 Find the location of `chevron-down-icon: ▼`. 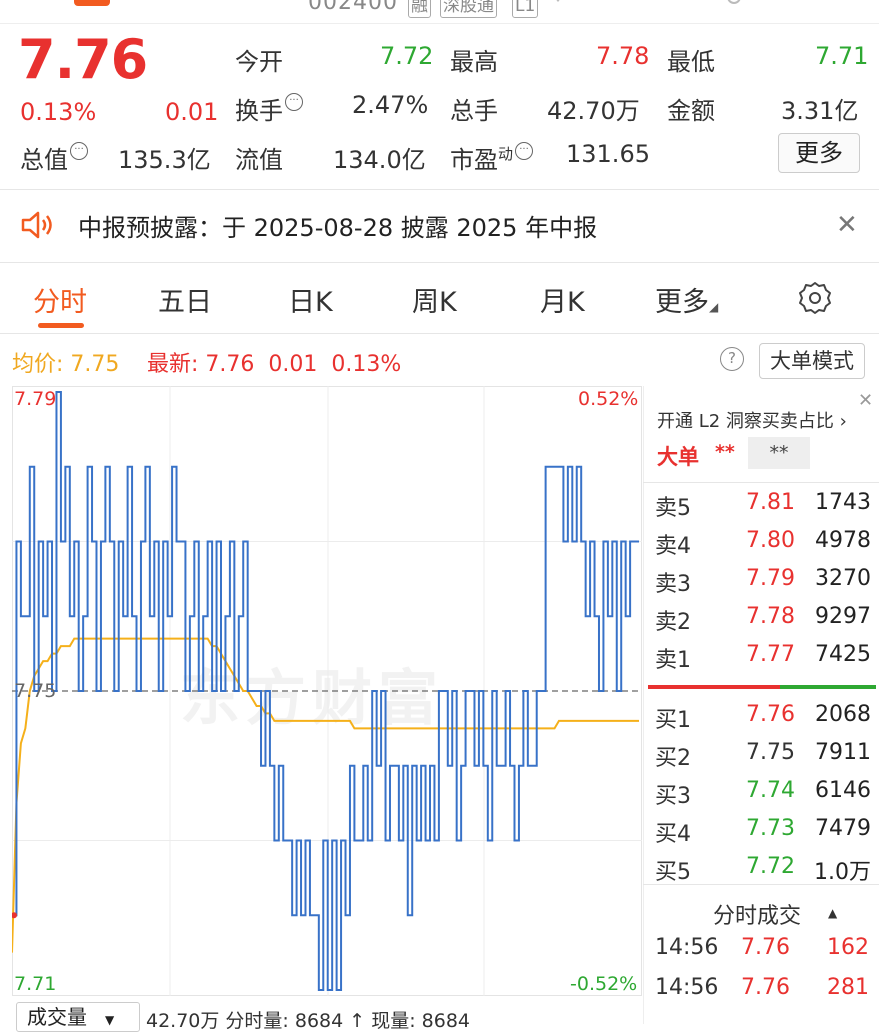

chevron-down-icon: ▼ is located at coordinates (110, 1020).